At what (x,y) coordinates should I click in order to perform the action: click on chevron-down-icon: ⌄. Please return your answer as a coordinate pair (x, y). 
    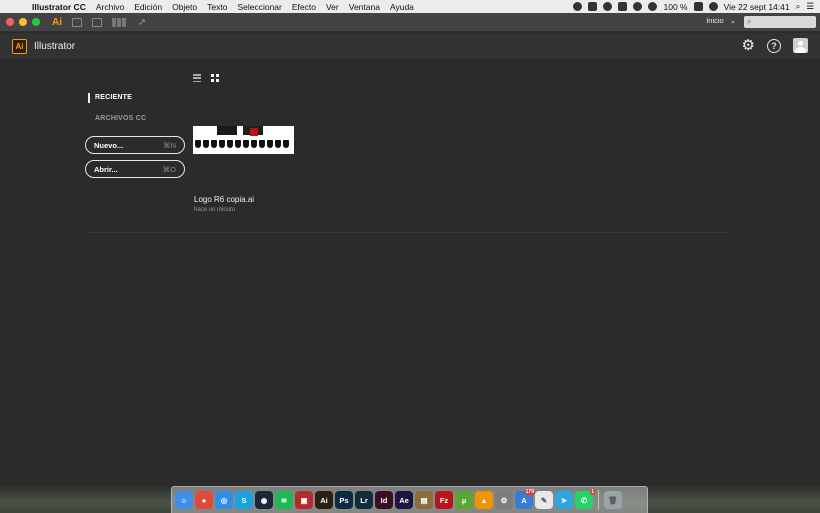
    Looking at the image, I should click on (732, 20).